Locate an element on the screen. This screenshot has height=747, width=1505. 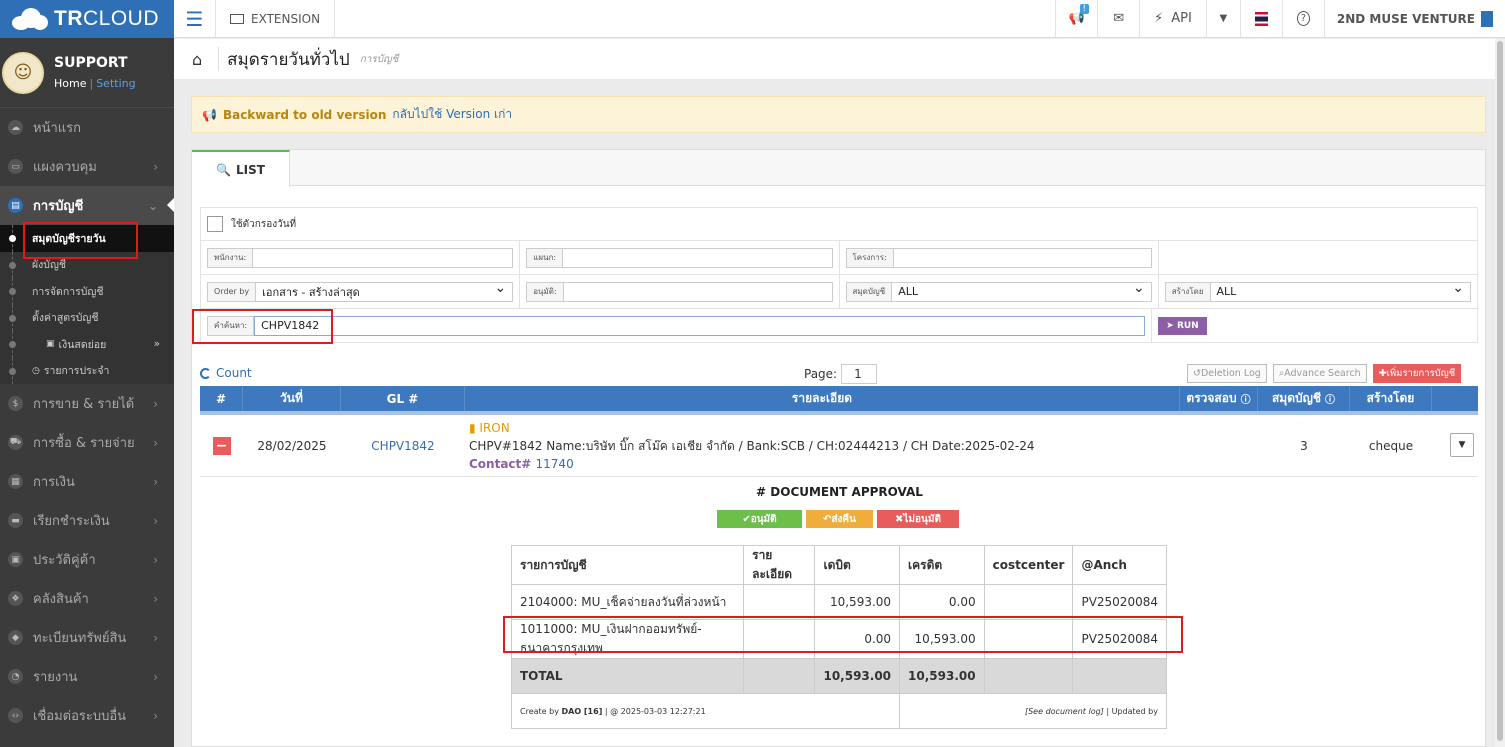
announcement-button: 📢! is located at coordinates (1076, 18).